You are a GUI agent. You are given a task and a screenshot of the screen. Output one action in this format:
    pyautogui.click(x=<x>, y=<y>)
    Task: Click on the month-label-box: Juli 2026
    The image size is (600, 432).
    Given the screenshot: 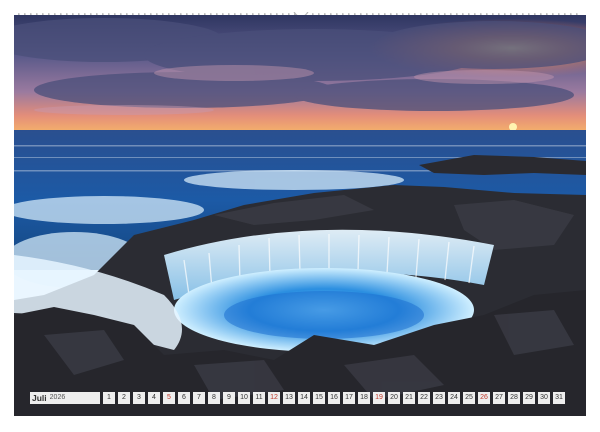 What is the action you would take?
    pyautogui.click(x=65, y=397)
    